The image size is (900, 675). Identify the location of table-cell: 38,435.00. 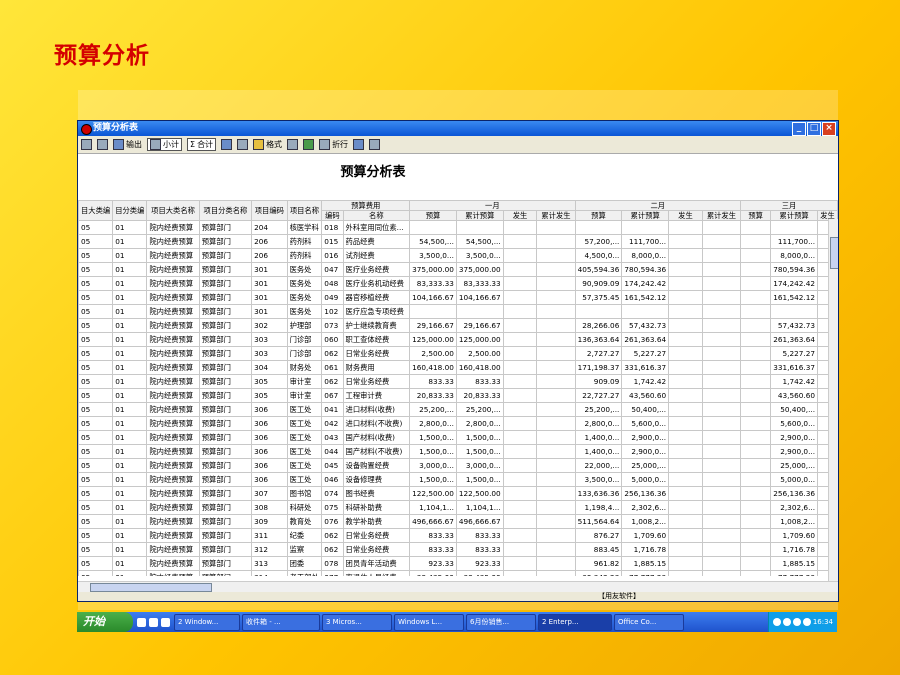
(479, 573).